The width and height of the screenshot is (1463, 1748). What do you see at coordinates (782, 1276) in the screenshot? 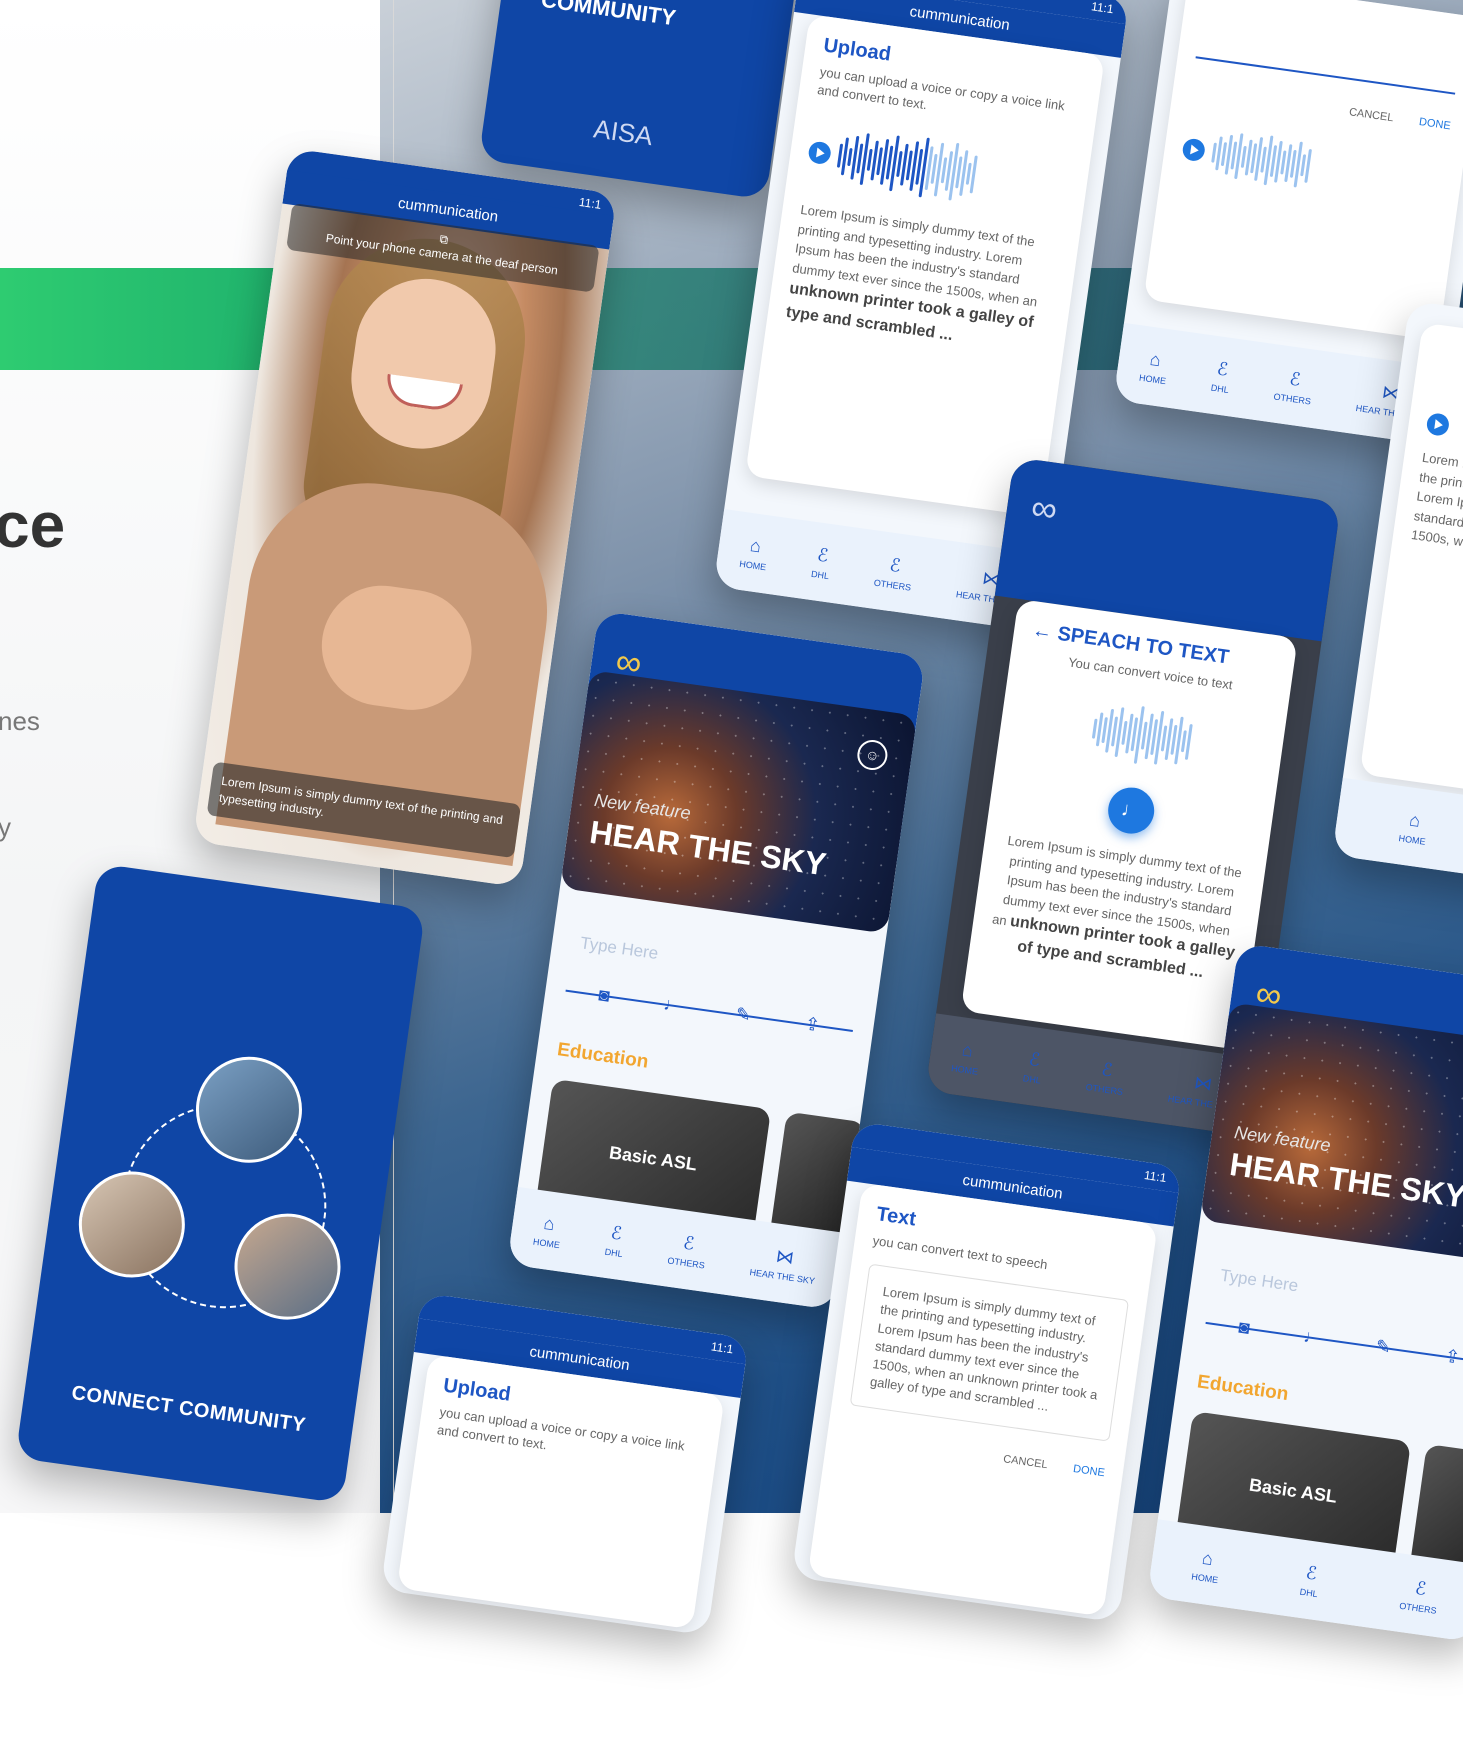
I see `nav-hear-label: HEAR THE SKY` at bounding box center [782, 1276].